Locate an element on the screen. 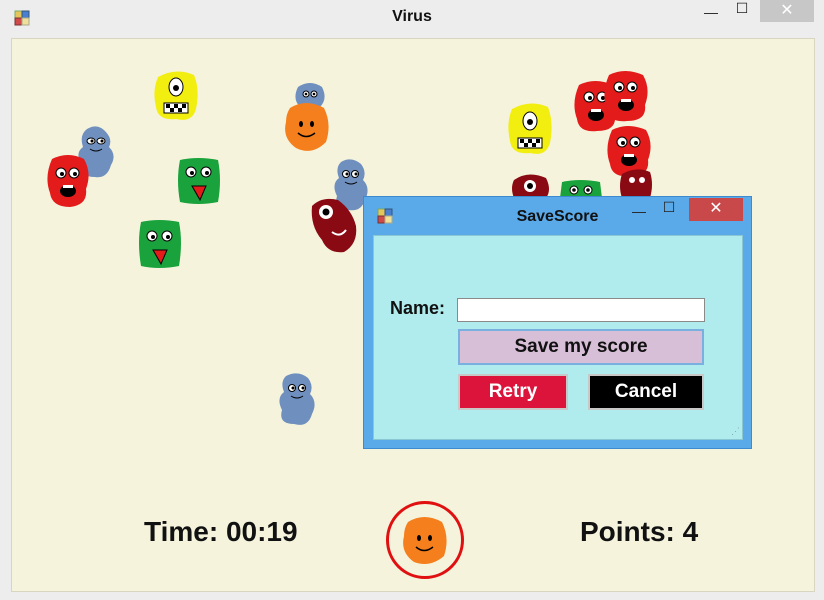 Image resolution: width=824 pixels, height=600 pixels. name-label: Name: is located at coordinates (418, 308).